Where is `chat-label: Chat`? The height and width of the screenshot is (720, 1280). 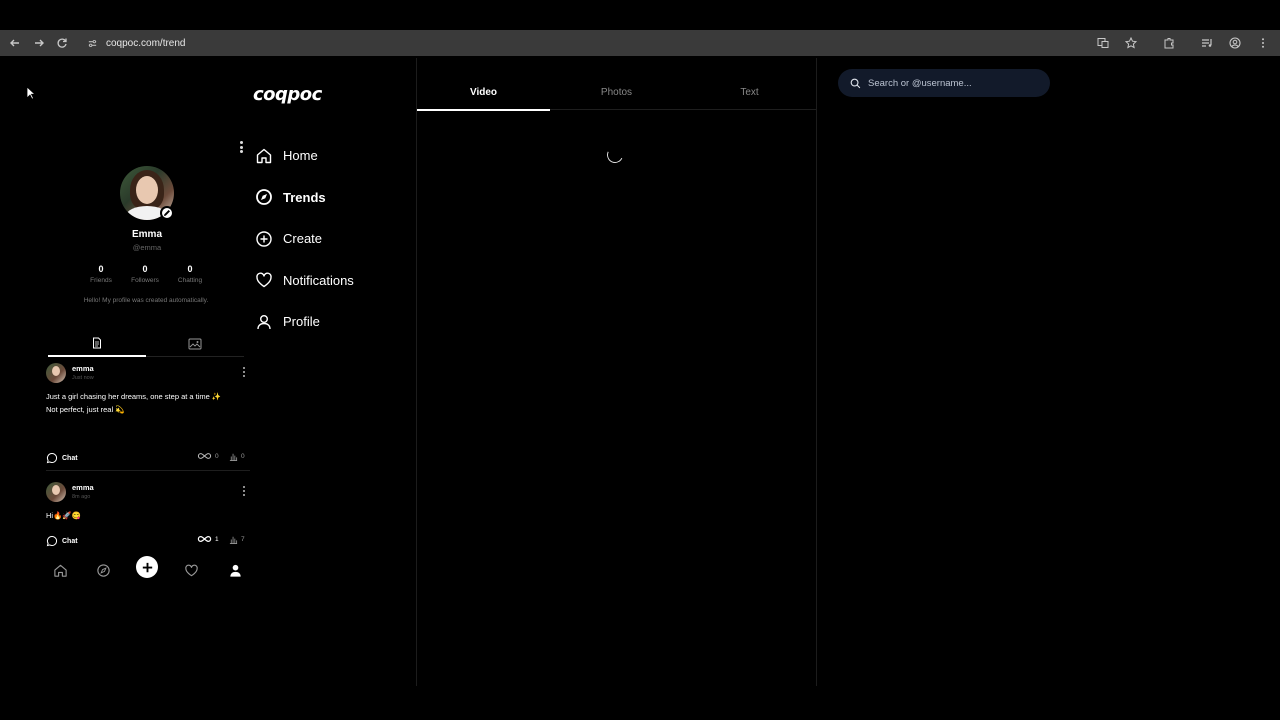
chat-label: Chat is located at coordinates (70, 541).